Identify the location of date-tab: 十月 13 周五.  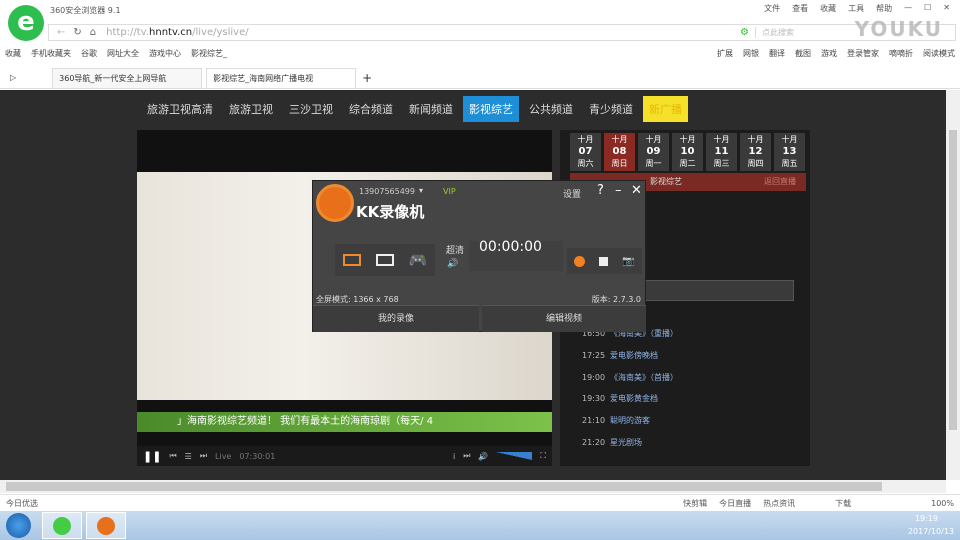
(789, 152).